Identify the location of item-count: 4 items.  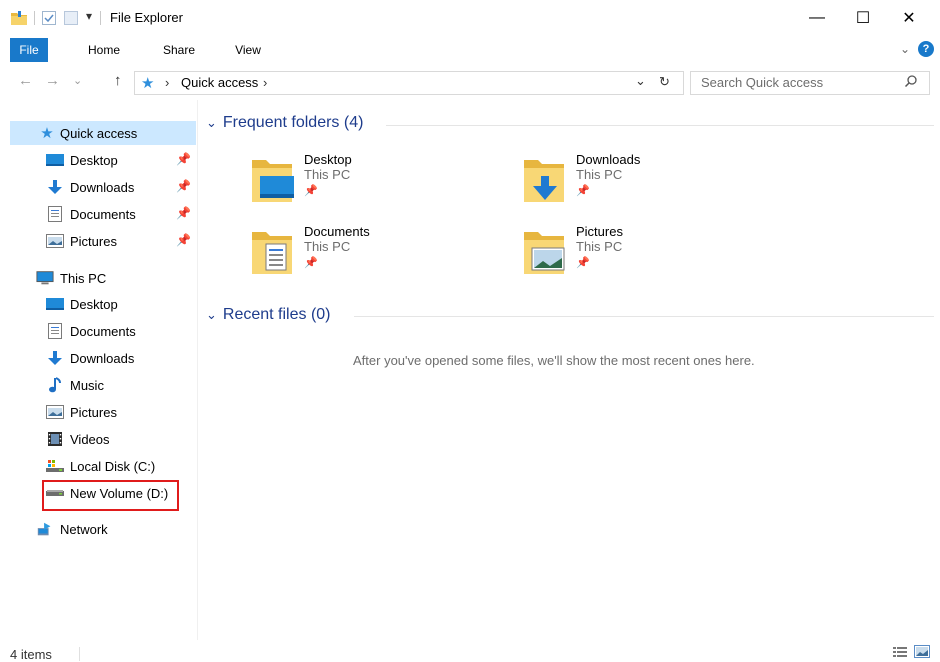
(31, 654).